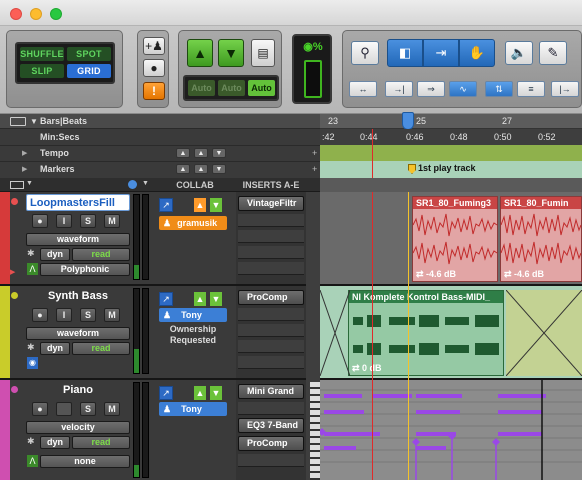  What do you see at coordinates (85, 269) in the screenshot?
I see `elastic-mode-selector: Polyphonic` at bounding box center [85, 269].